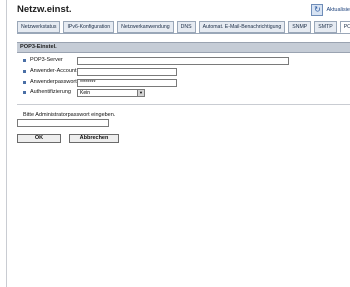 The width and height of the screenshot is (350, 287). Describe the element at coordinates (325, 27) in the screenshot. I see `tab-smtp: SMTP` at that location.